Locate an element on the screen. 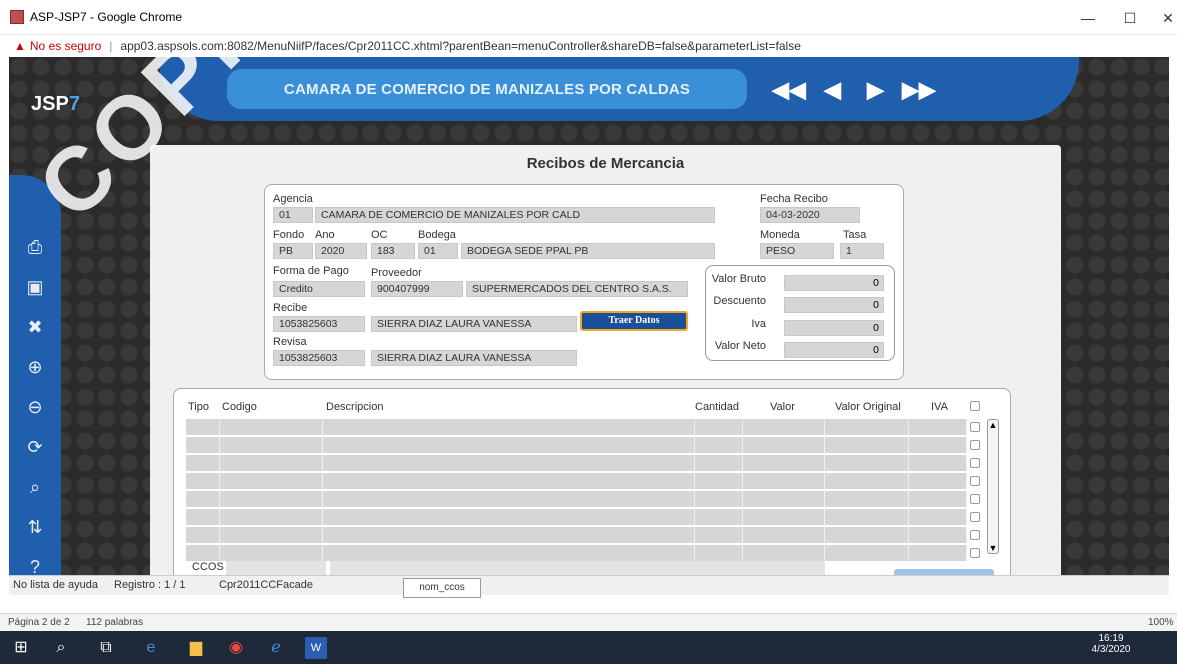 This screenshot has height=664, width=1177. file-explorer-icon: ▆ is located at coordinates (196, 648).